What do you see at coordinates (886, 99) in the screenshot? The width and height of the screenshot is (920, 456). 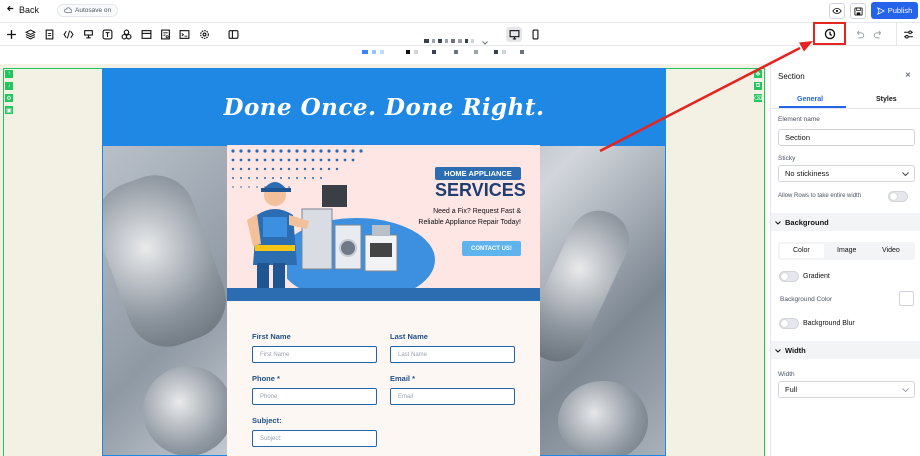 I see `tab-styles: Styles` at bounding box center [886, 99].